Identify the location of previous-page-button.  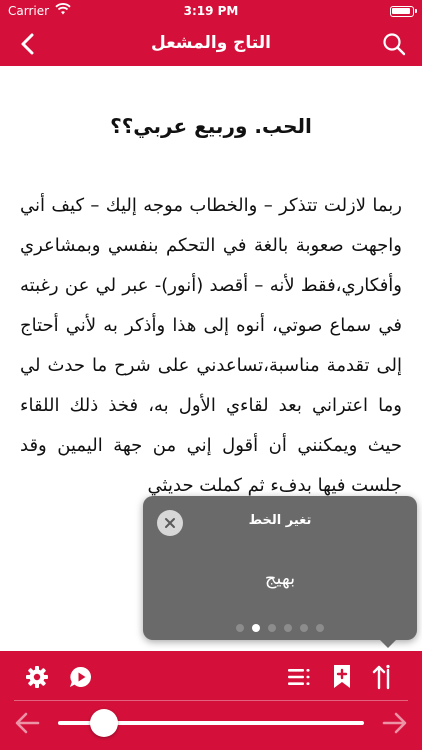
(27, 723).